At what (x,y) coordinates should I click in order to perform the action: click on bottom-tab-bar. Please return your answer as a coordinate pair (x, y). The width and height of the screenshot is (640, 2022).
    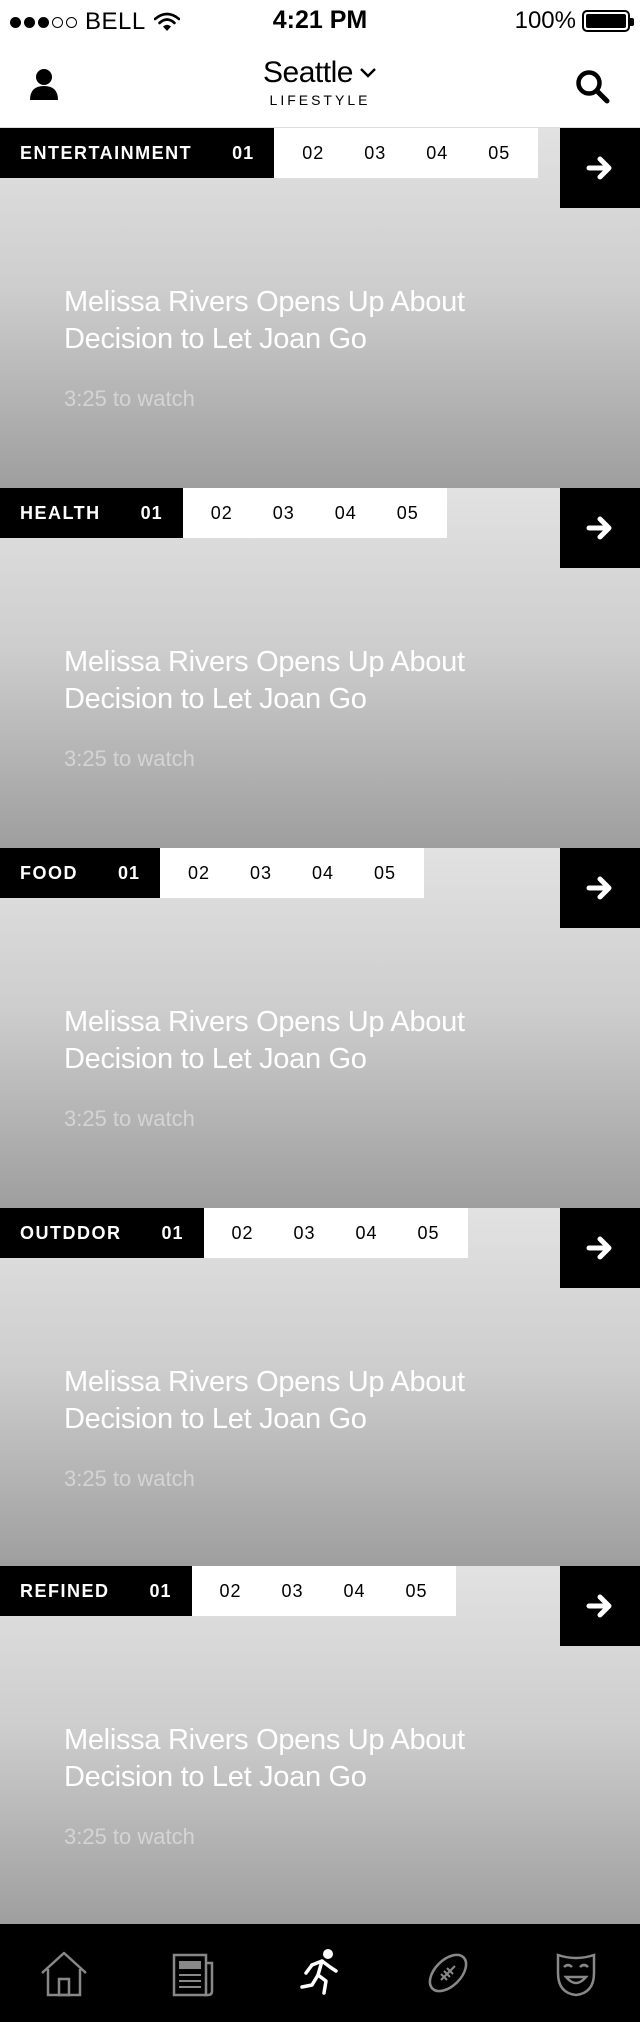
    Looking at the image, I should click on (320, 1973).